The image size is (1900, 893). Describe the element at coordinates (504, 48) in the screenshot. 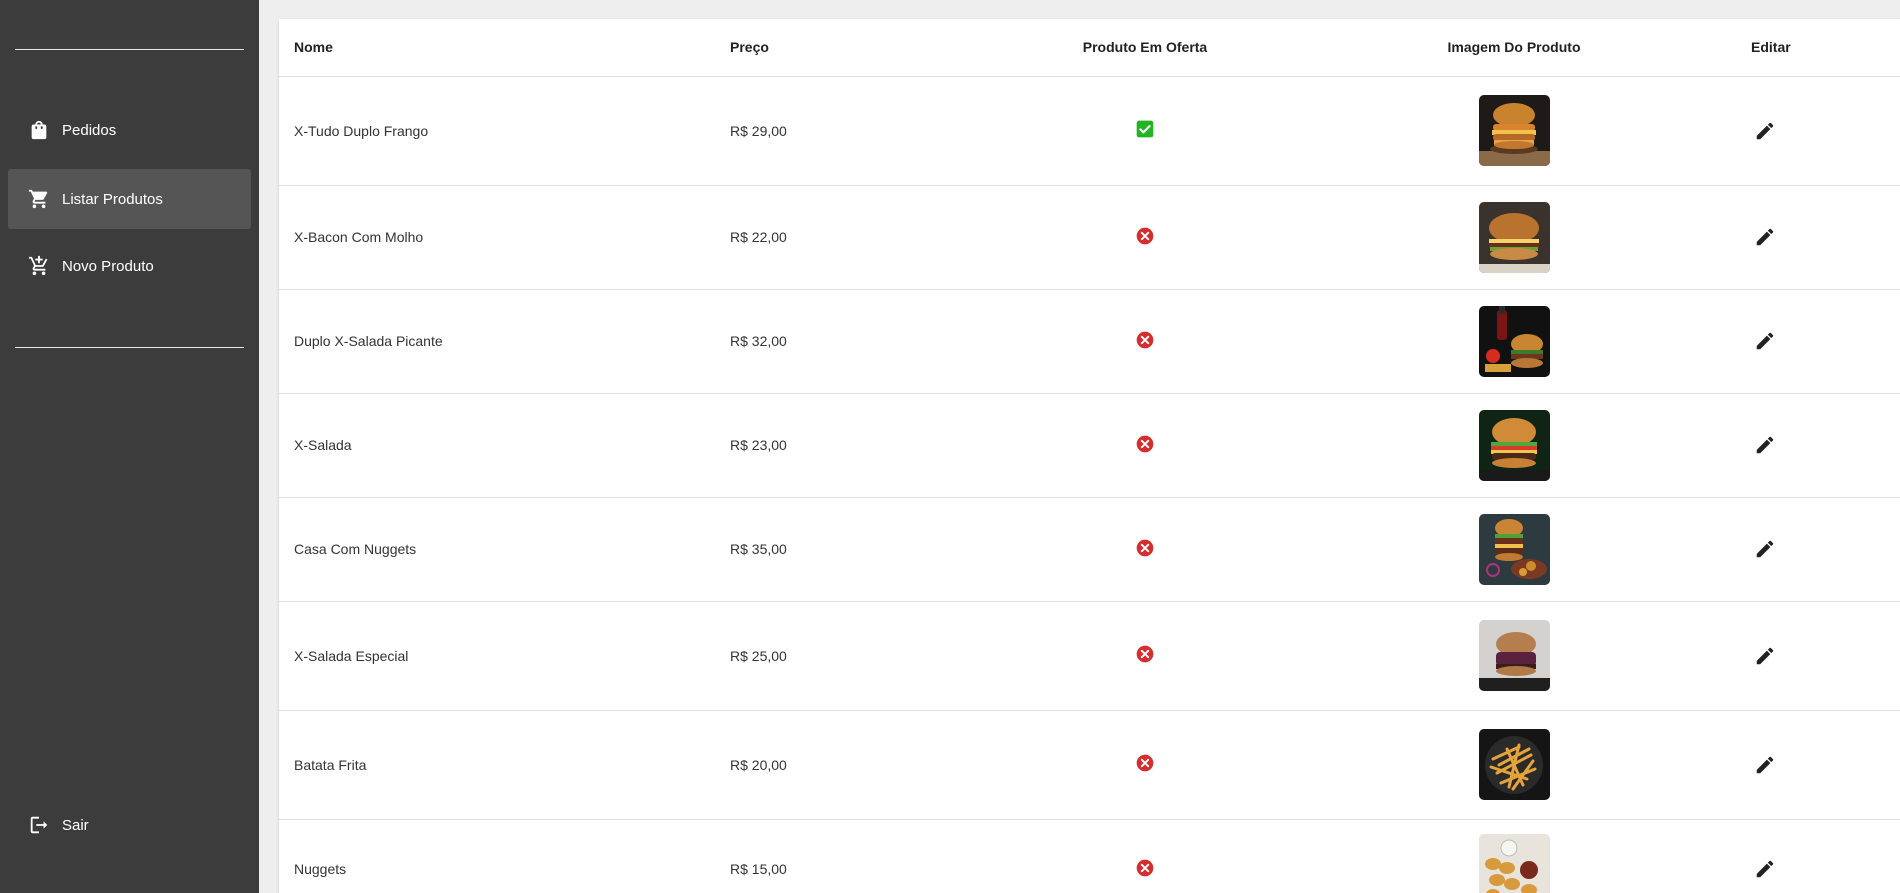

I see `column-header-nome: Nome` at that location.